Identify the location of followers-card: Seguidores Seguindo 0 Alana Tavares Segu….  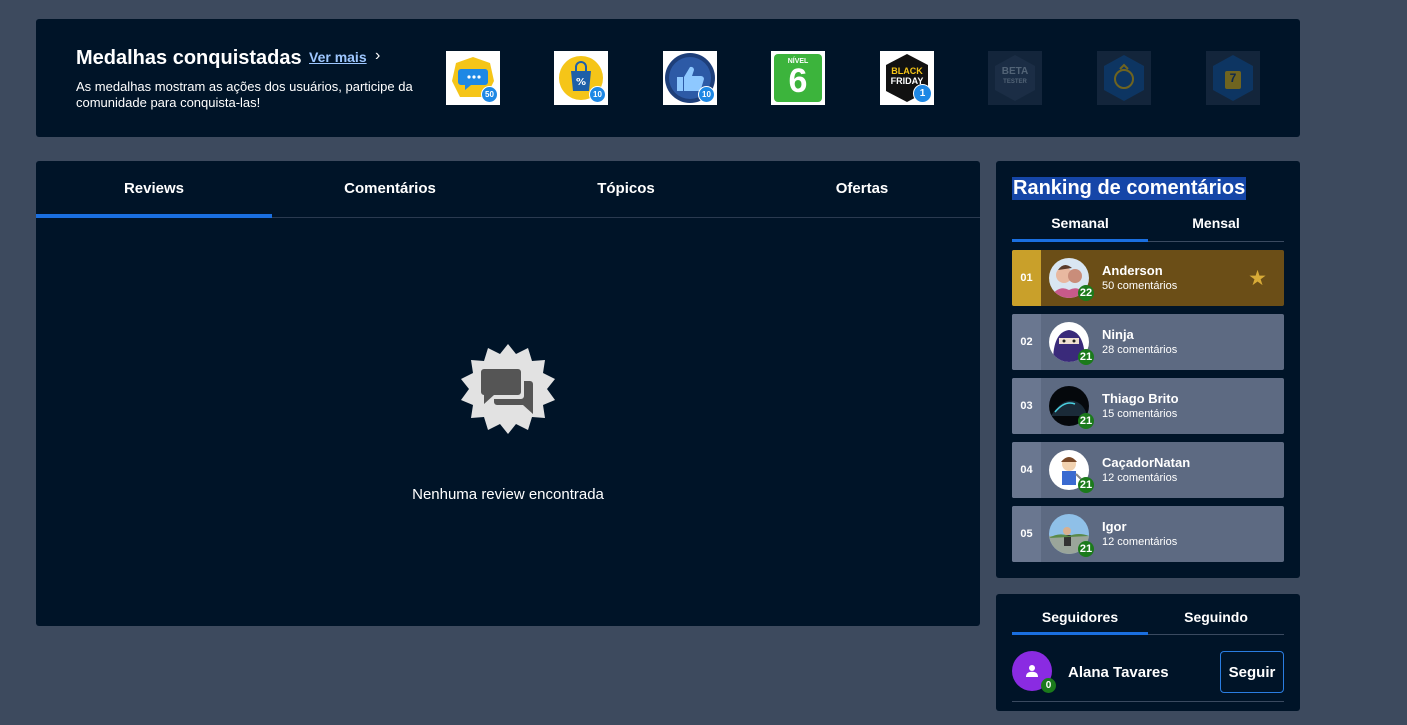
(1148, 652).